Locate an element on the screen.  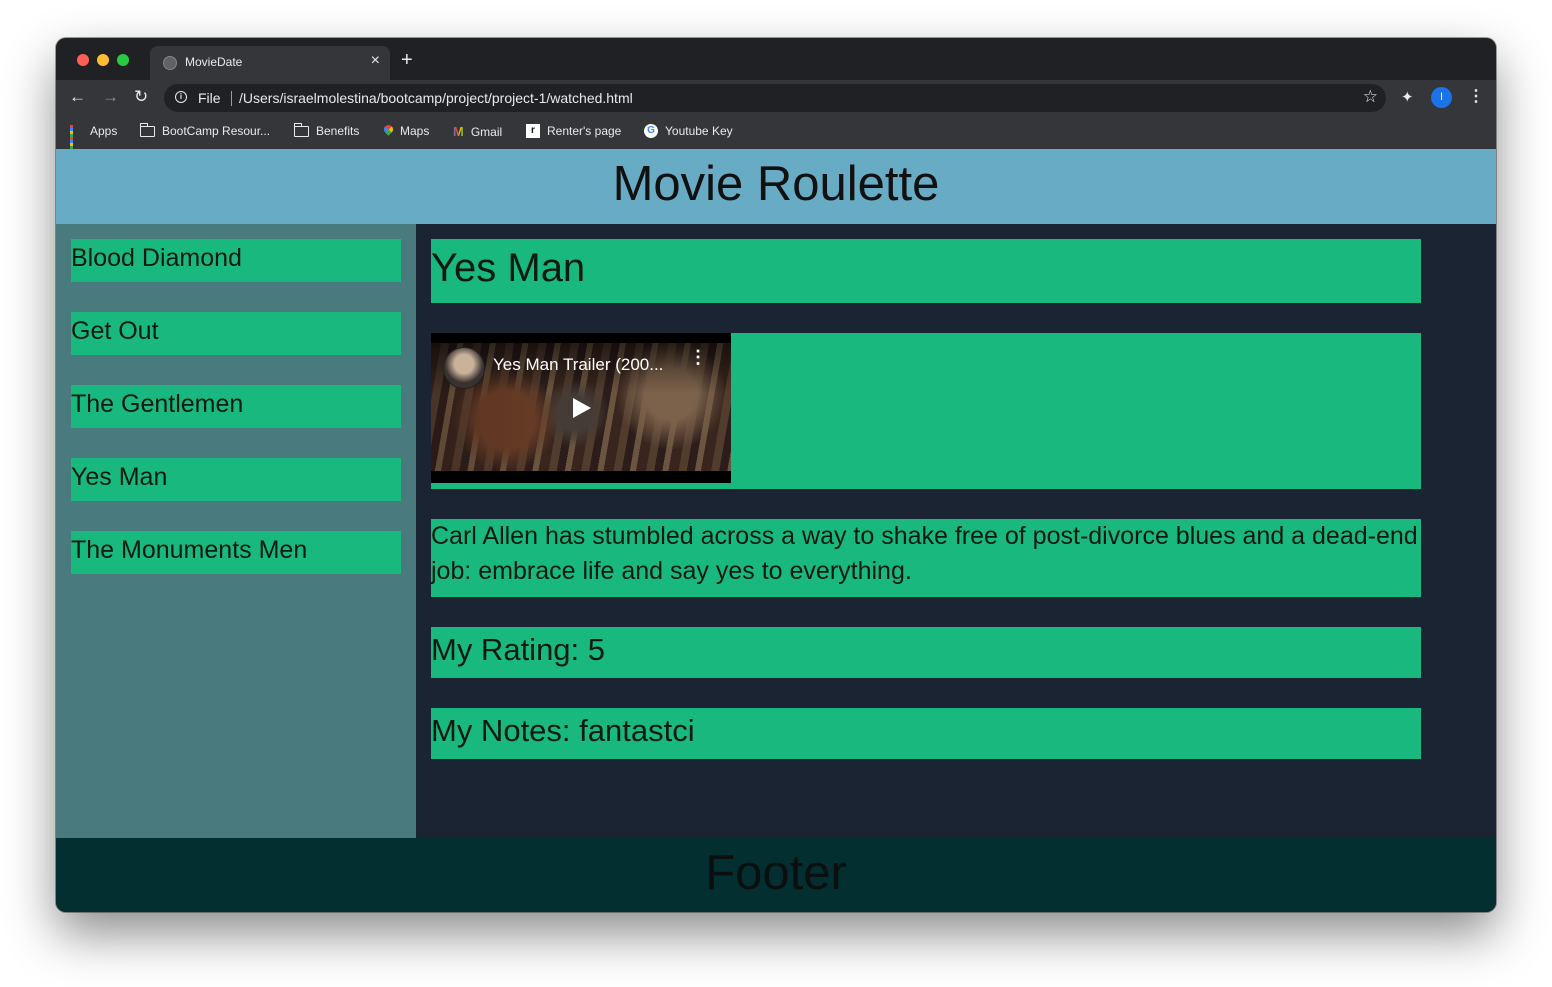
extensions-puzzle-icon: ✦ is located at coordinates (1407, 97).